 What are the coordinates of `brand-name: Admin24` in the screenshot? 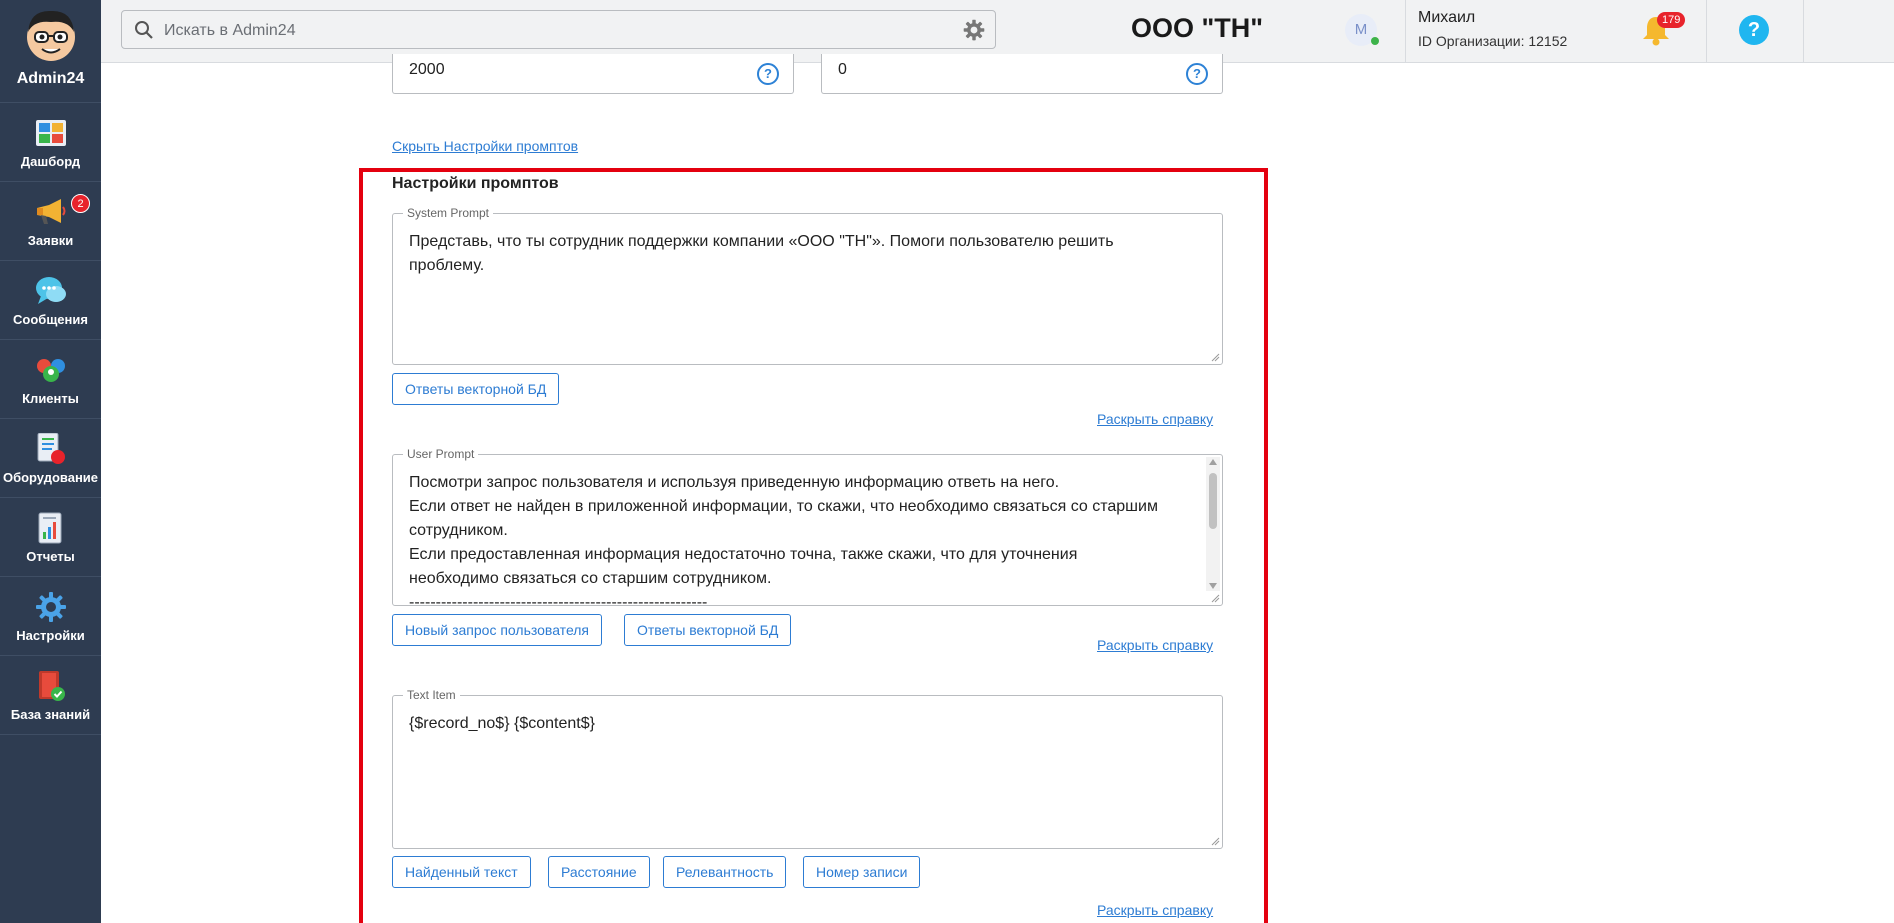 It's located at (50, 78).